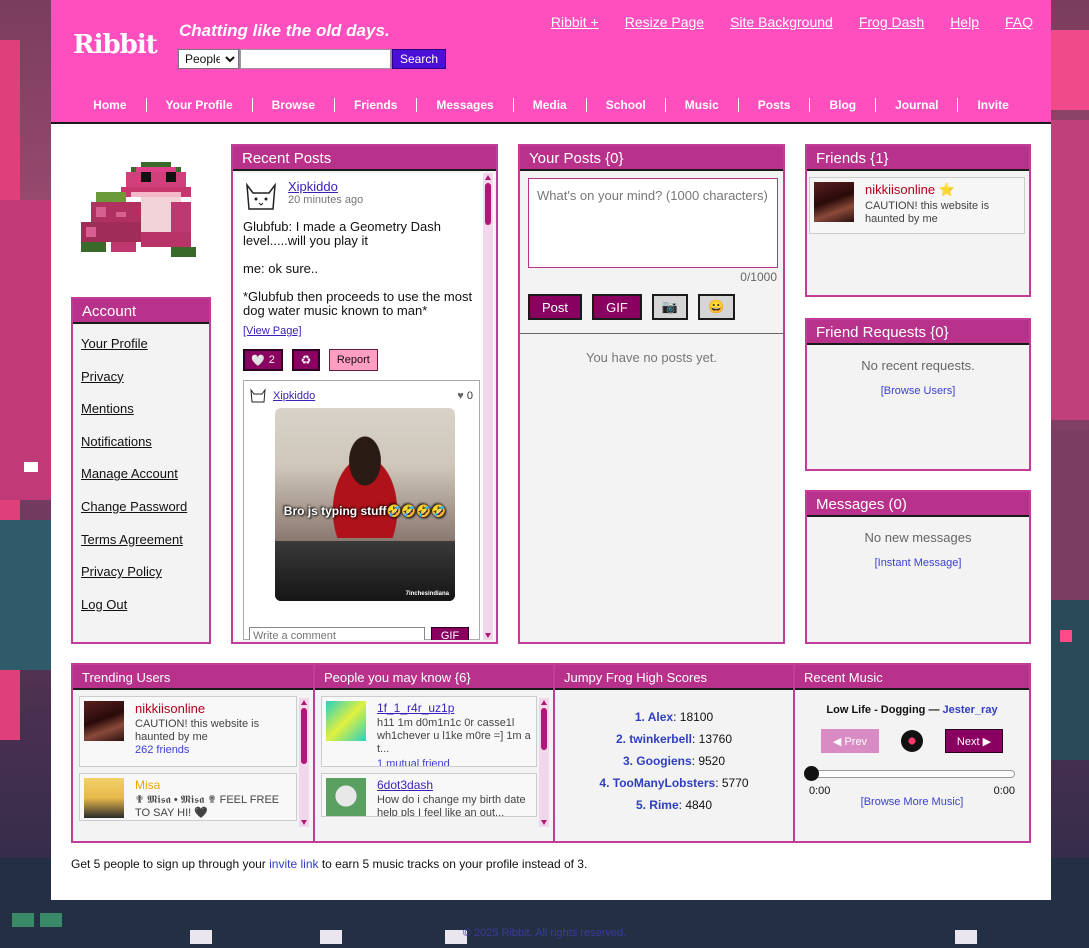  Describe the element at coordinates (145, 513) in the screenshot. I see `account-link-change-password: Change Password` at that location.